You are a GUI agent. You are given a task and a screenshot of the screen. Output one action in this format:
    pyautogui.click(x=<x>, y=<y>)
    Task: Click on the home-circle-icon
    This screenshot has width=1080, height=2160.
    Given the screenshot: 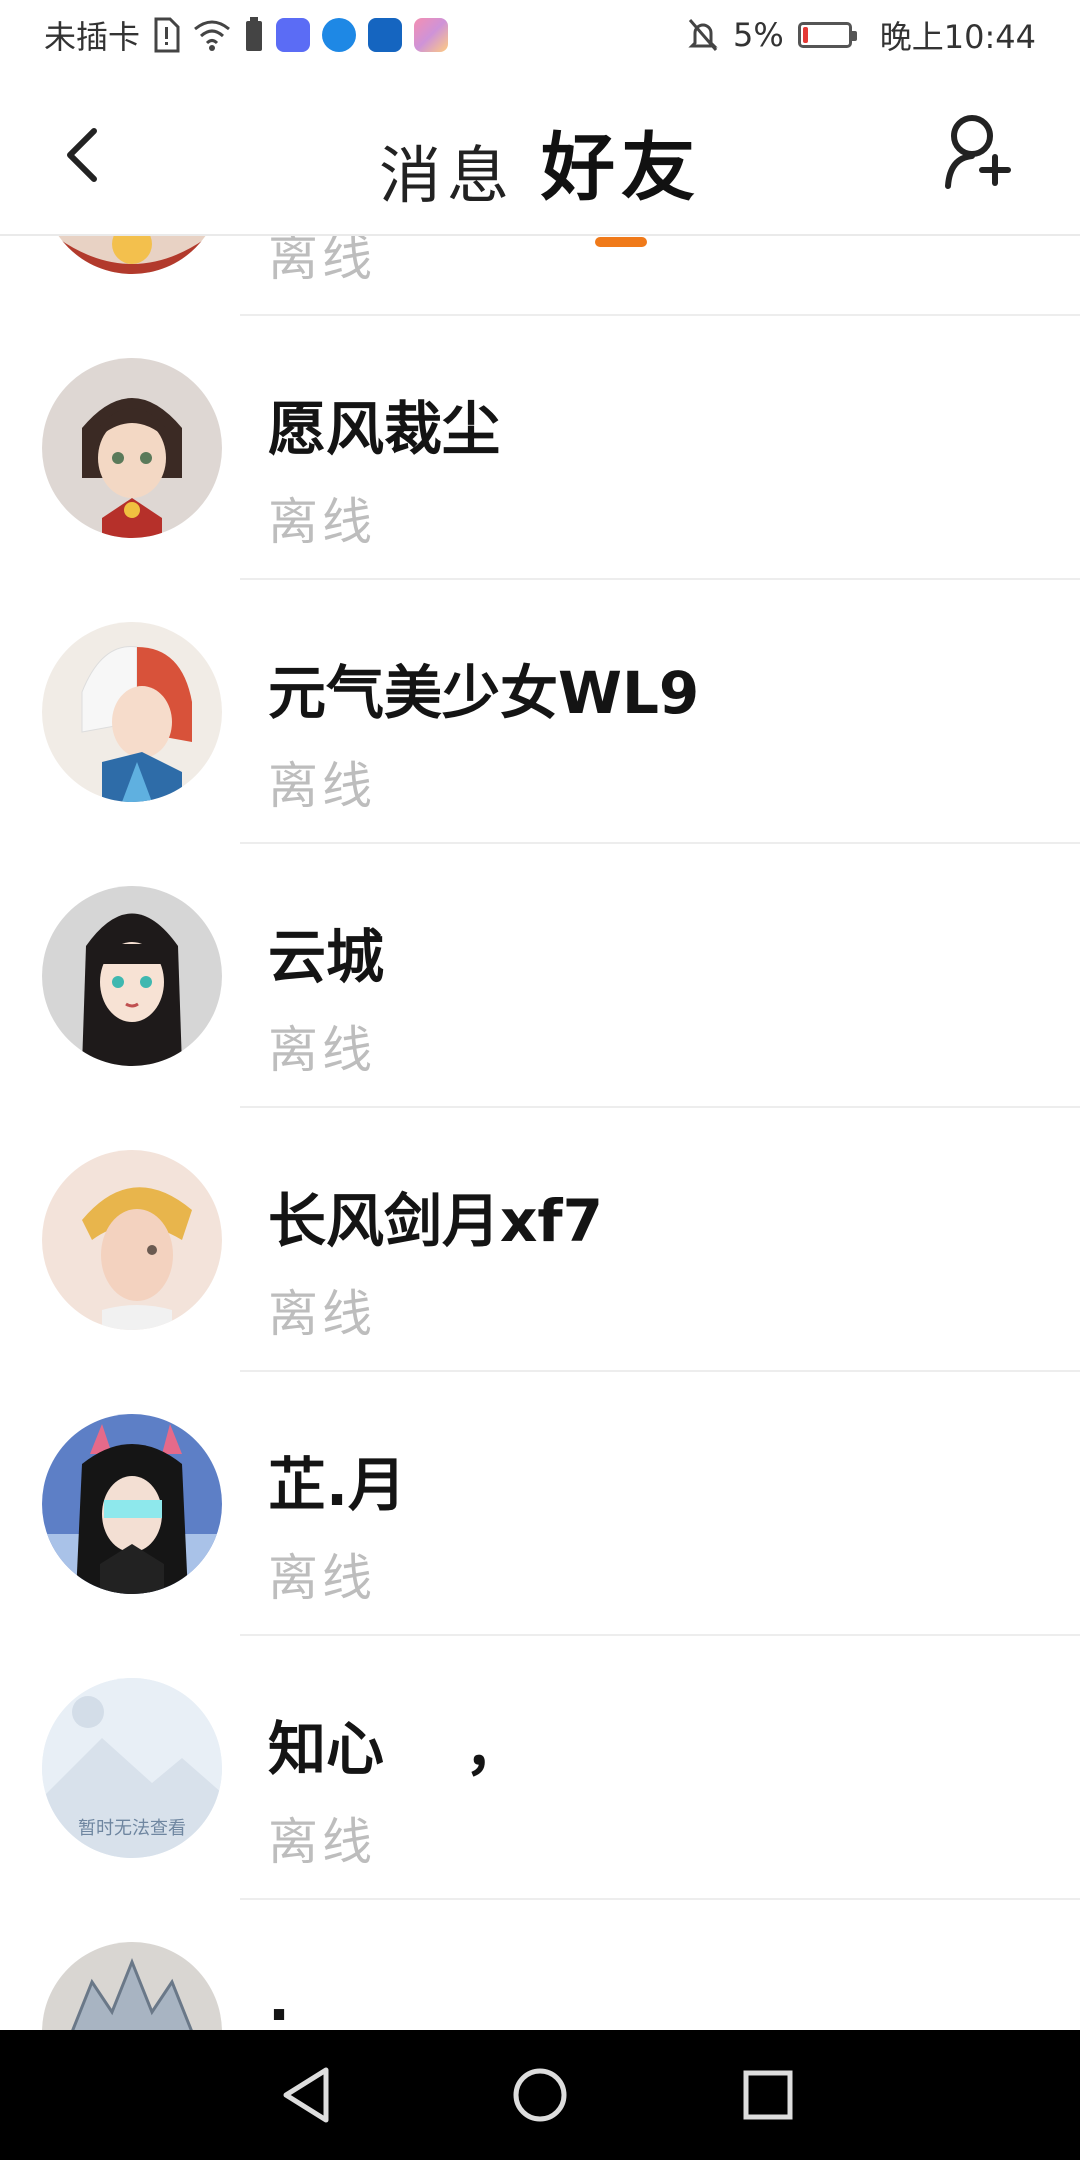 What is the action you would take?
    pyautogui.click(x=540, y=2095)
    